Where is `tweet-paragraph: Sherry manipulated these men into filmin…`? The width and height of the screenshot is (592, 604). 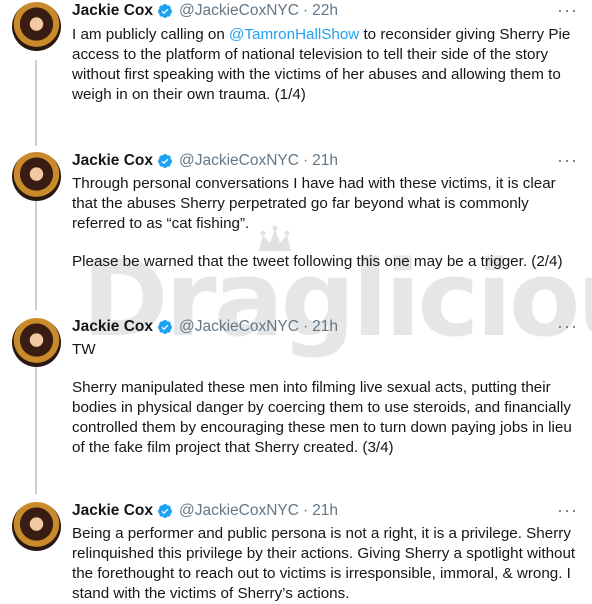
tweet-paragraph: Sherry manipulated these men into filmin… is located at coordinates (322, 417).